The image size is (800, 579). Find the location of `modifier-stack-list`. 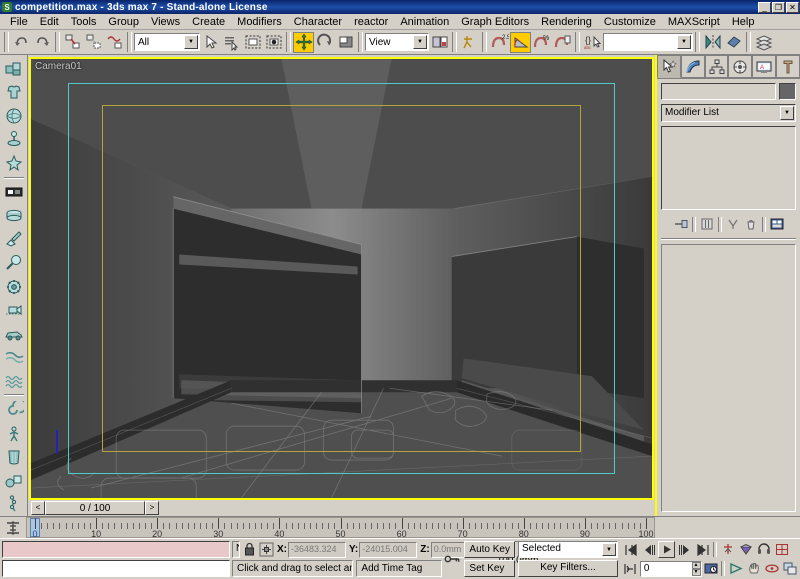

modifier-stack-list is located at coordinates (728, 168).